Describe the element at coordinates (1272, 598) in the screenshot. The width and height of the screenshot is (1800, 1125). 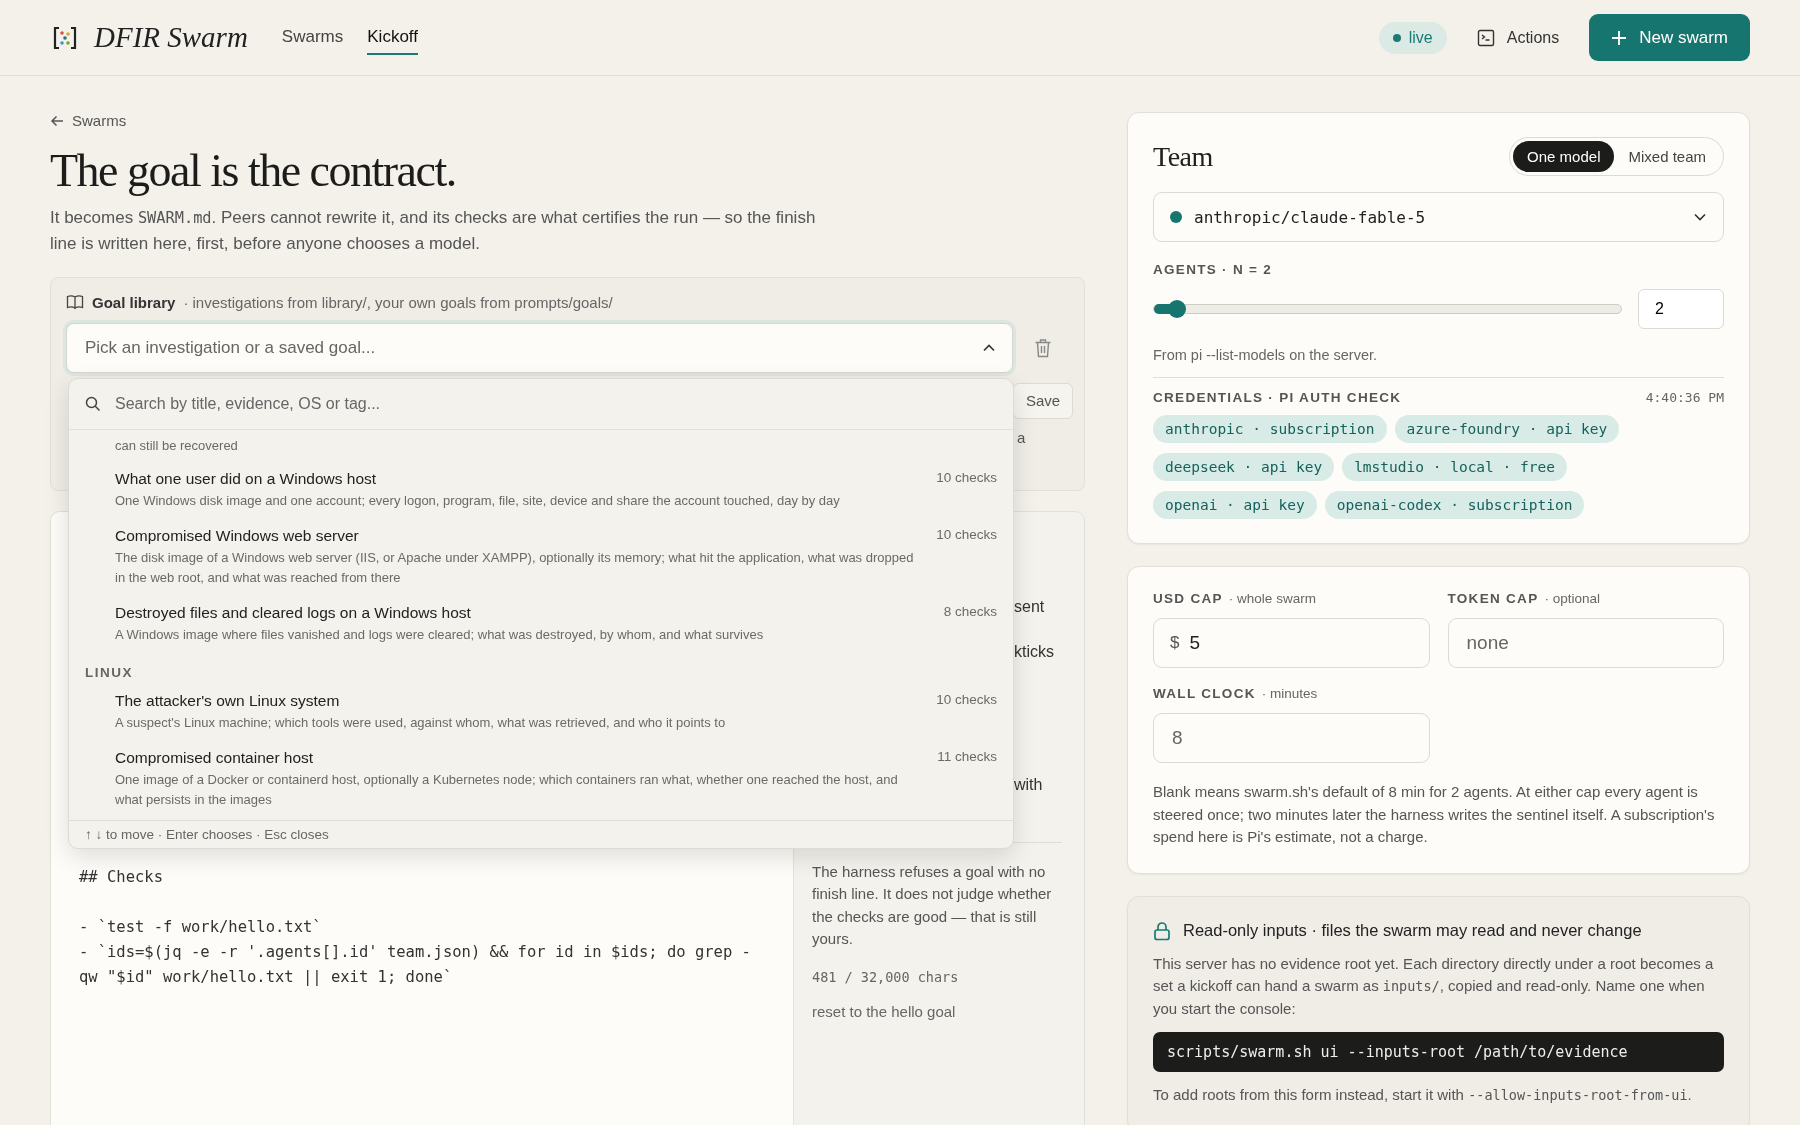
I see `field-hint: · whole swarm` at that location.